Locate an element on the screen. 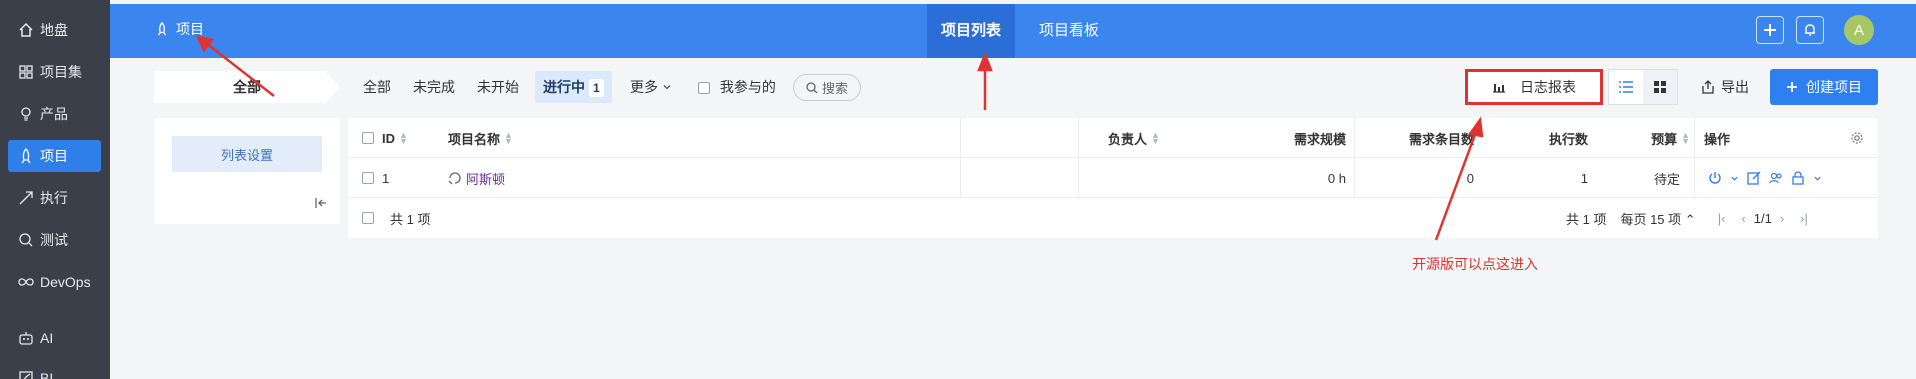 This screenshot has height=379, width=1916. annotation-arrow-report is located at coordinates (1456, 186).